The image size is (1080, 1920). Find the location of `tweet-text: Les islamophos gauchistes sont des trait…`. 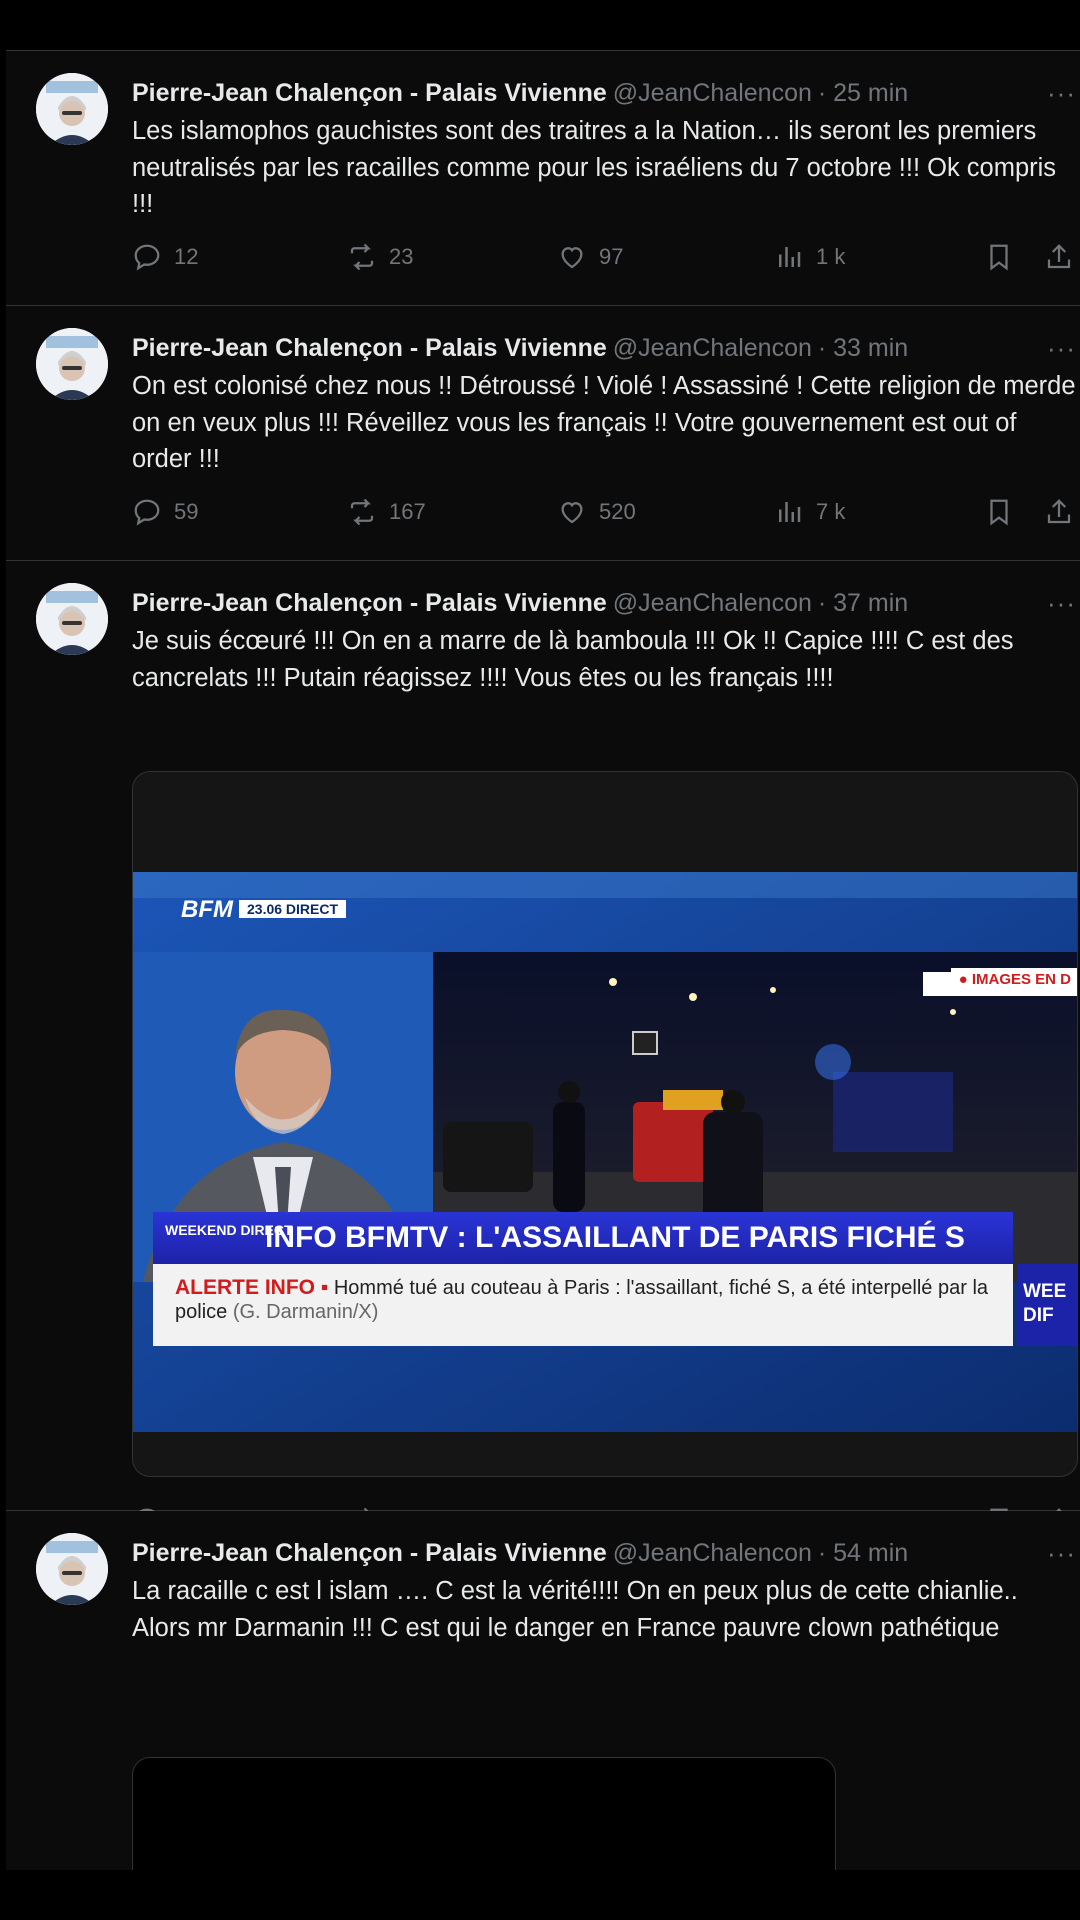

tweet-text: Les islamophos gauchistes sont des trait… is located at coordinates (594, 167).